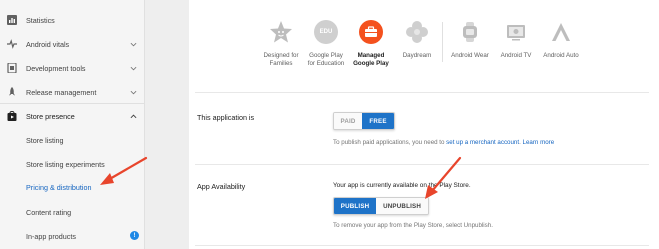  Describe the element at coordinates (281, 177) in the screenshot. I see `annotation-arrows` at that location.